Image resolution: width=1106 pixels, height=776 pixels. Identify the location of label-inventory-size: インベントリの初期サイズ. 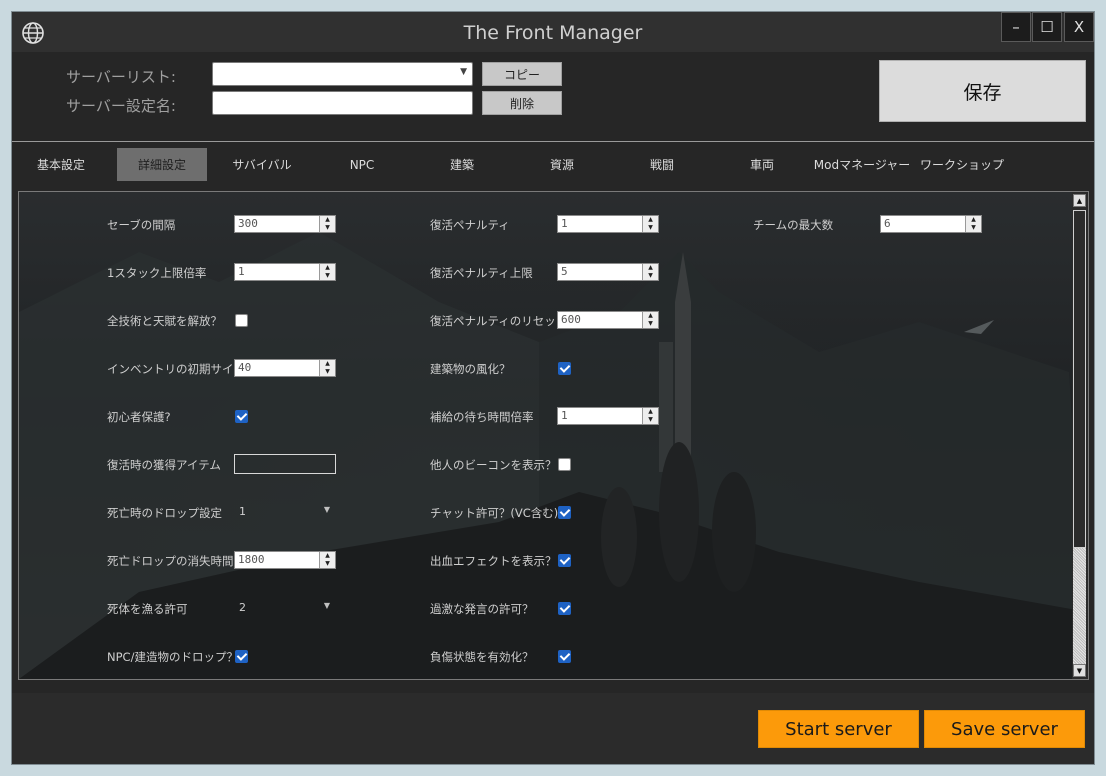
(176, 369).